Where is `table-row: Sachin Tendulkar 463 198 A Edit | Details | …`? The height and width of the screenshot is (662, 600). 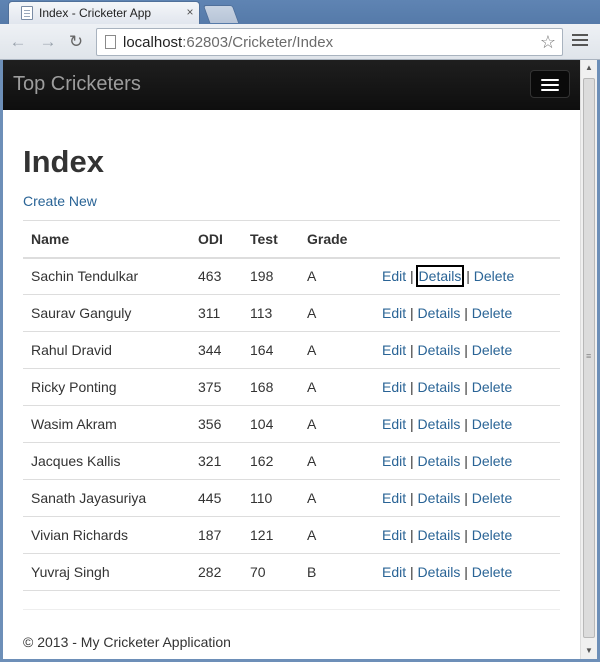
table-row: Sachin Tendulkar 463 198 A Edit | Details | … is located at coordinates (291, 276).